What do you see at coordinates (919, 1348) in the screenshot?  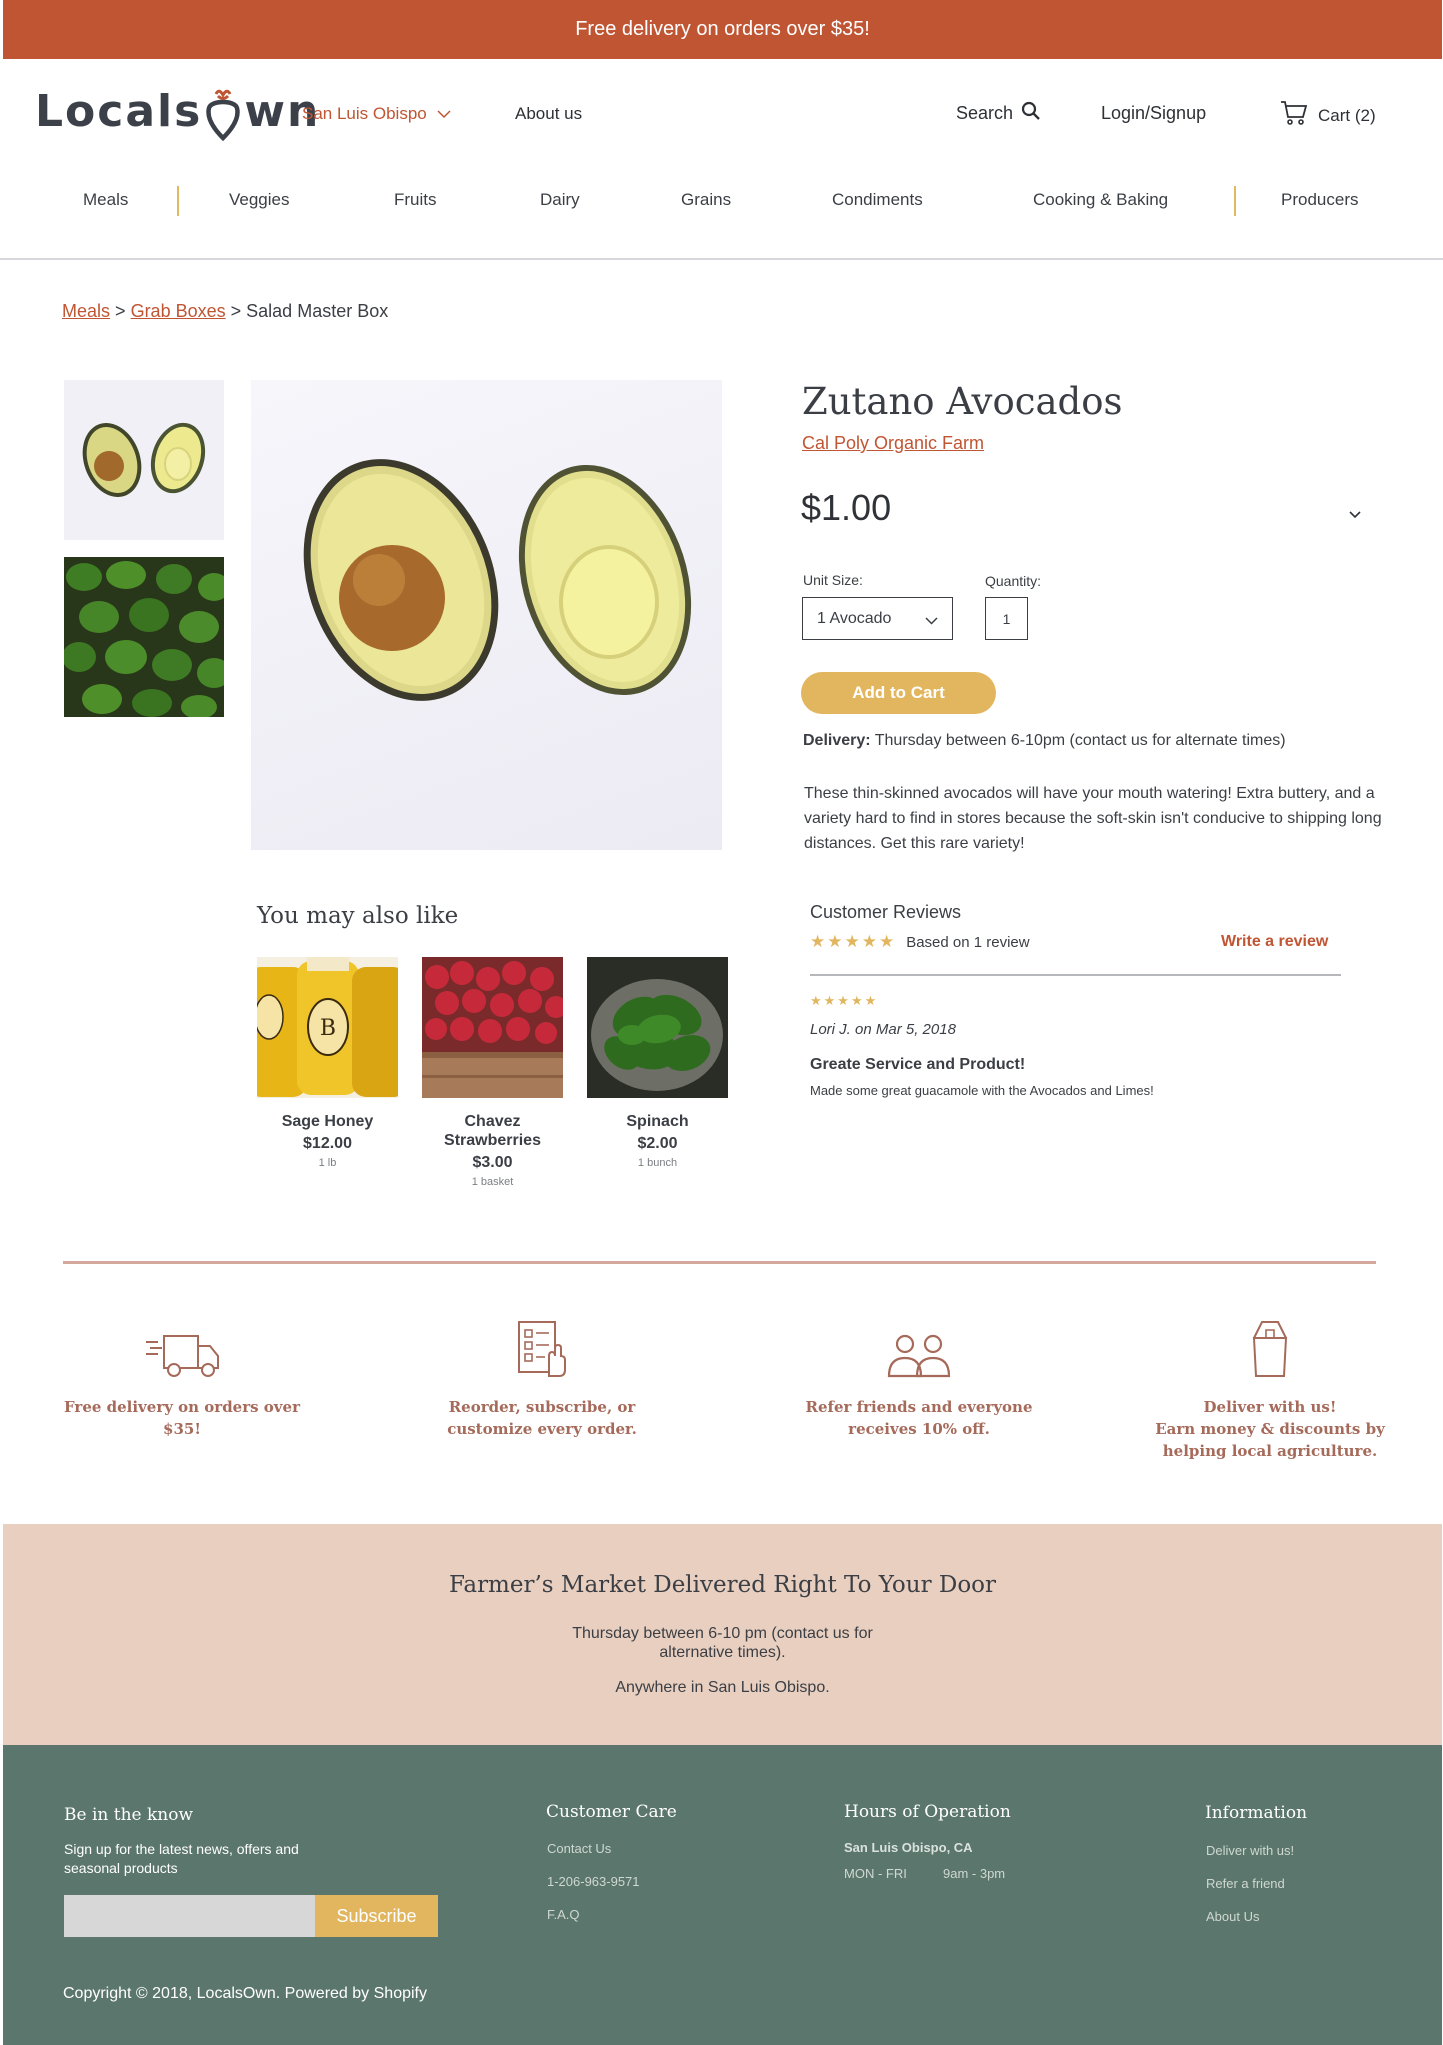 I see `people-icon` at bounding box center [919, 1348].